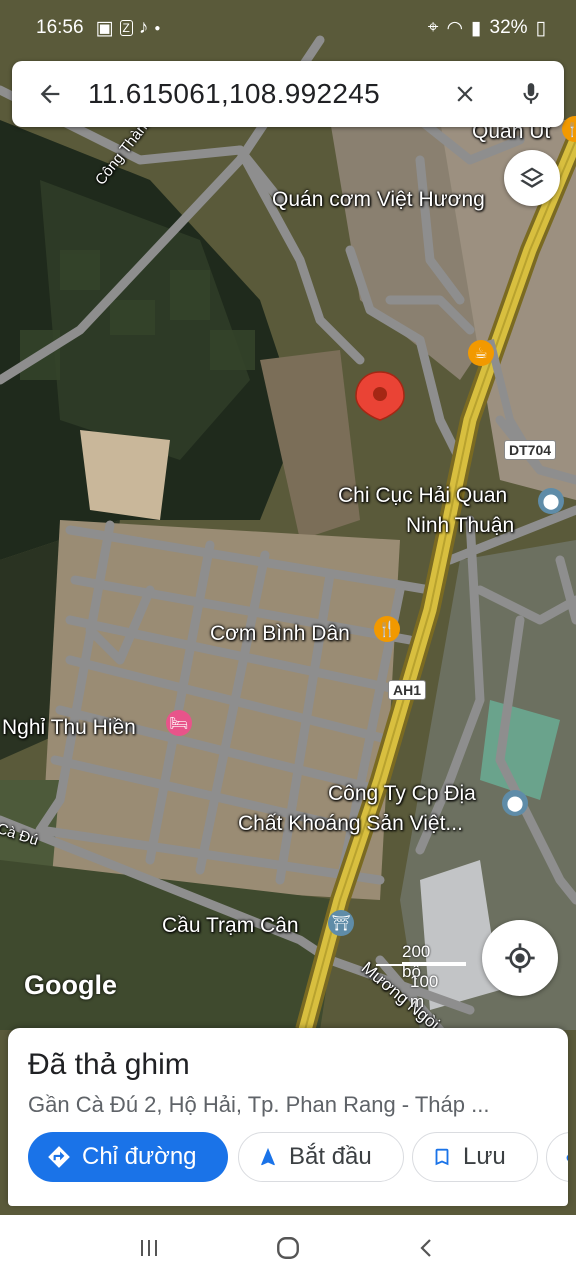 The height and width of the screenshot is (1280, 576). I want to click on save-button: Lưu, so click(475, 1157).